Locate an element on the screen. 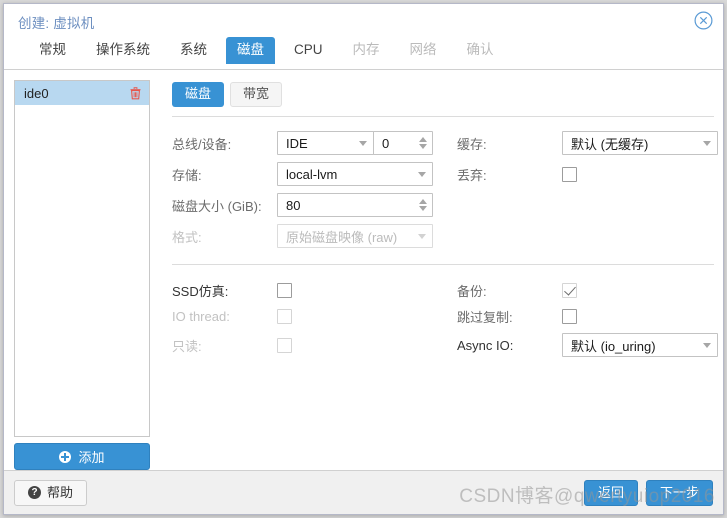 This screenshot has height=518, width=727. storage-select-value: local-lvm is located at coordinates (312, 174).